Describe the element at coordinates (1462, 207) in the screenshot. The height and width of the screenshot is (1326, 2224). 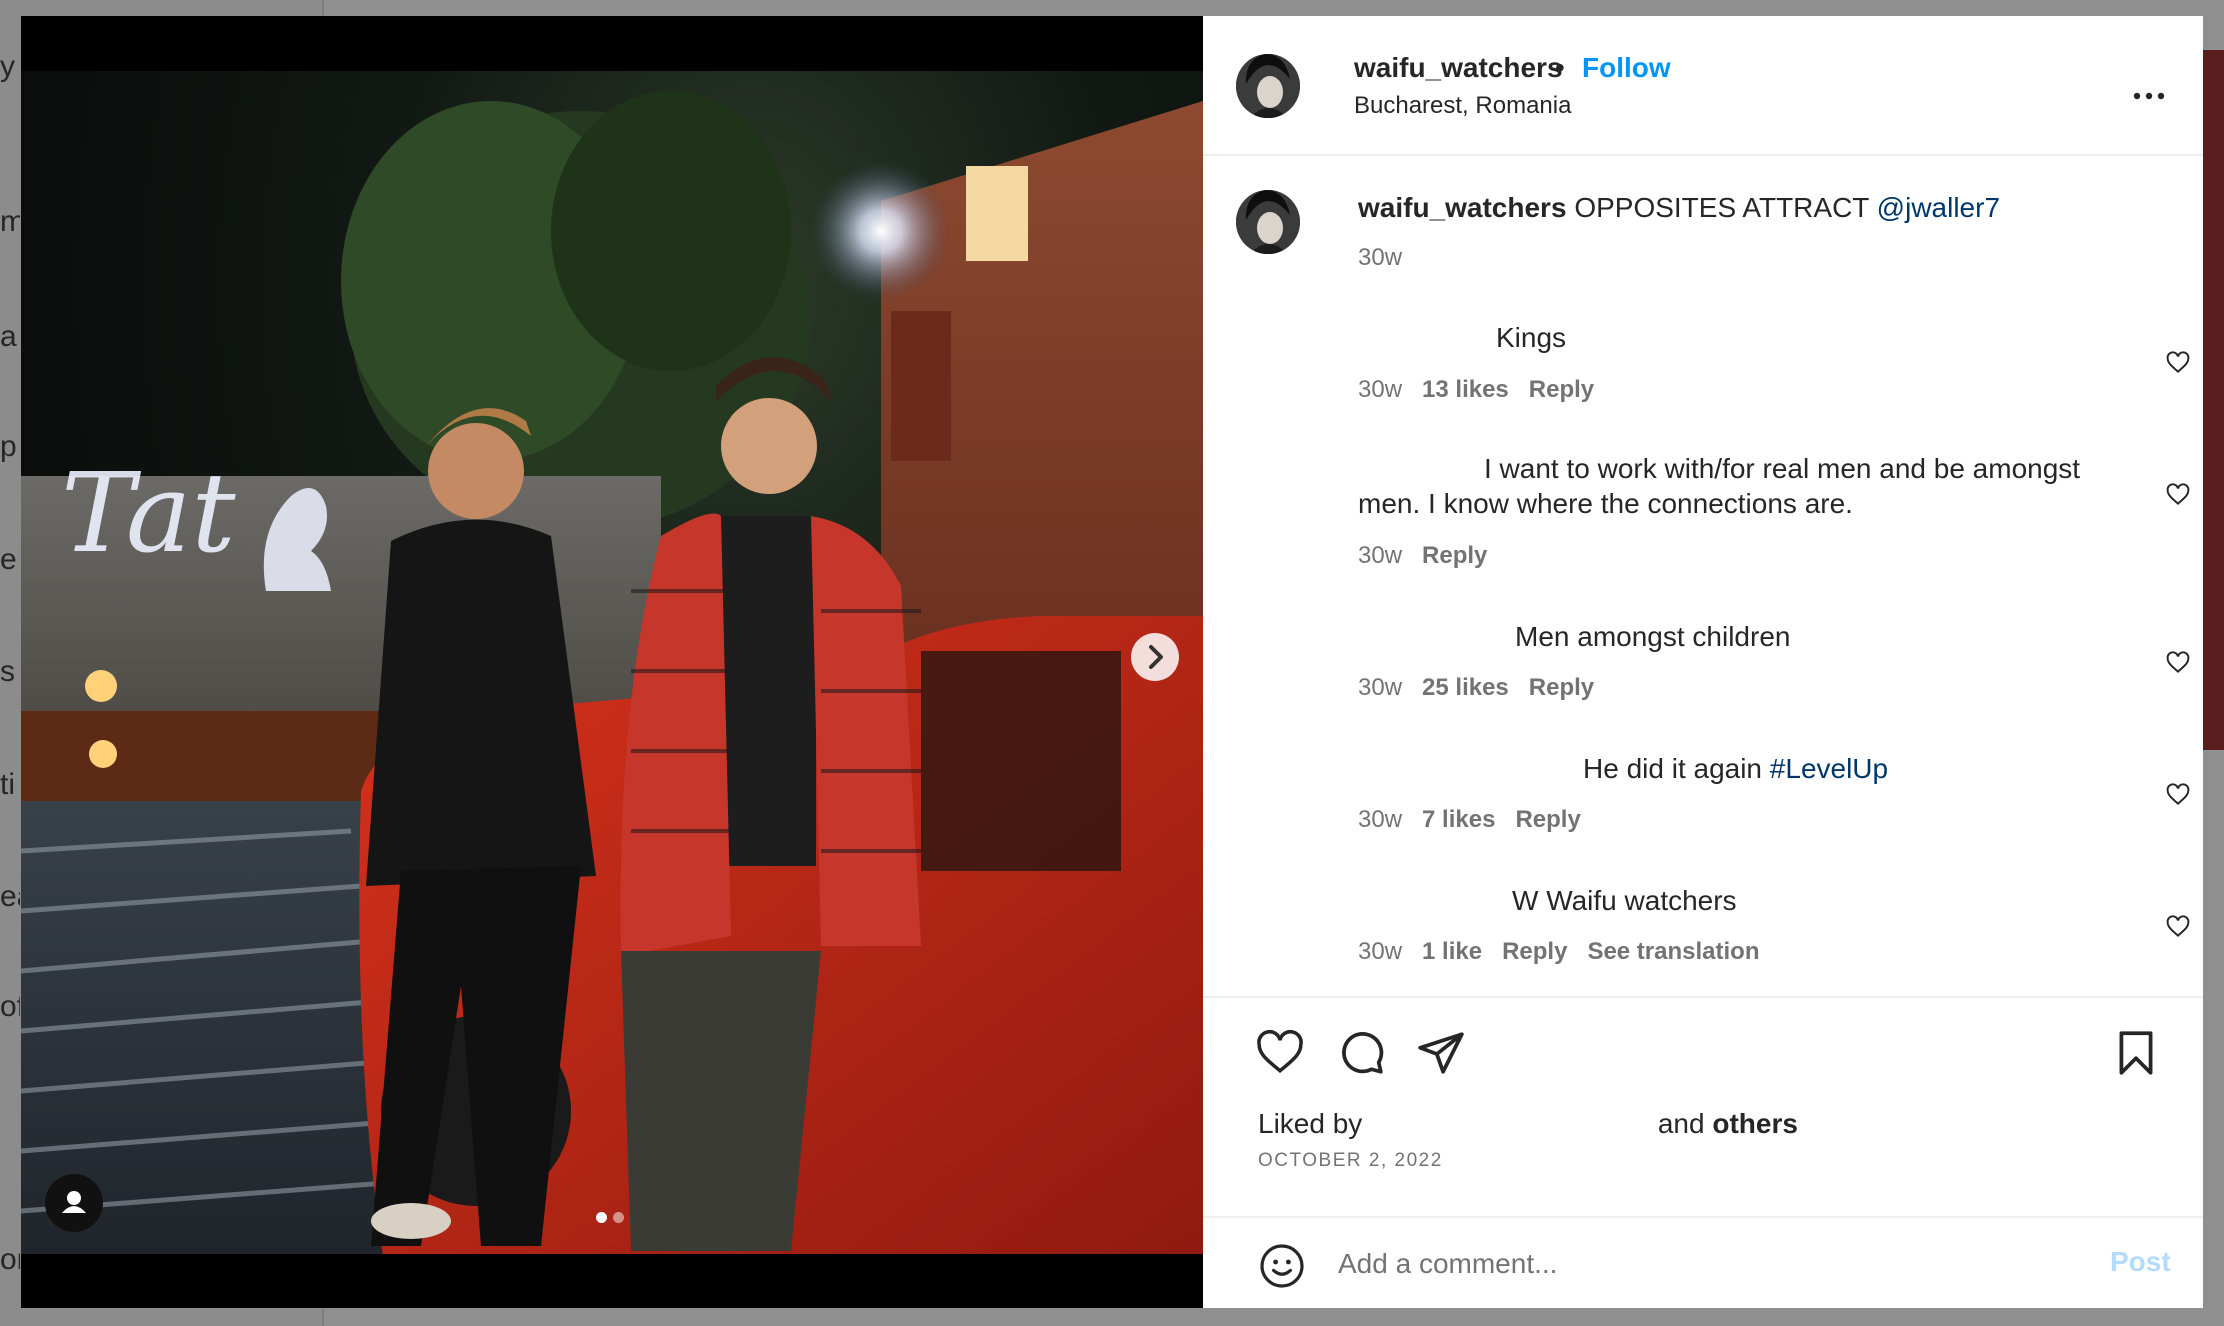
I see `caption-username: waifu_watchers` at that location.